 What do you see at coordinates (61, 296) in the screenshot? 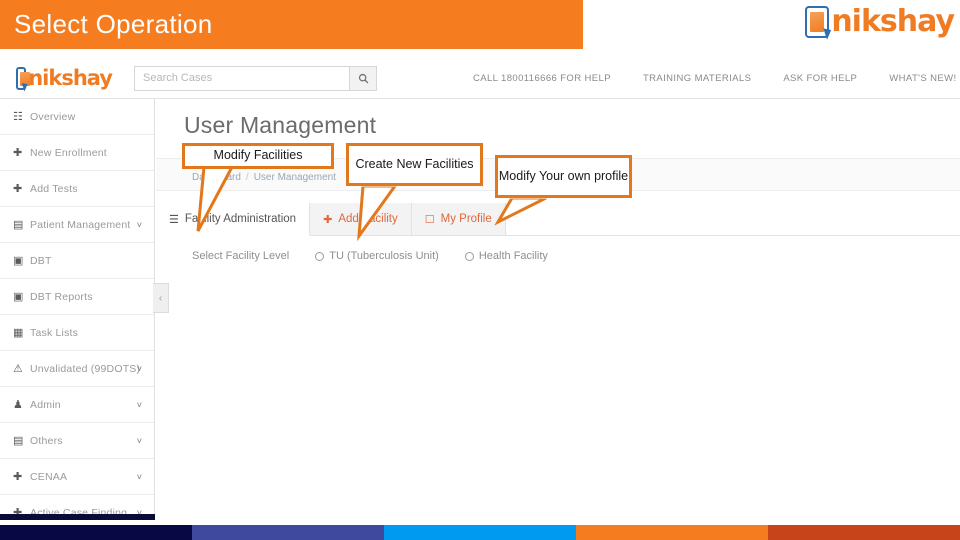
I see `sidebar-item-label: DBT Reports` at bounding box center [61, 296].